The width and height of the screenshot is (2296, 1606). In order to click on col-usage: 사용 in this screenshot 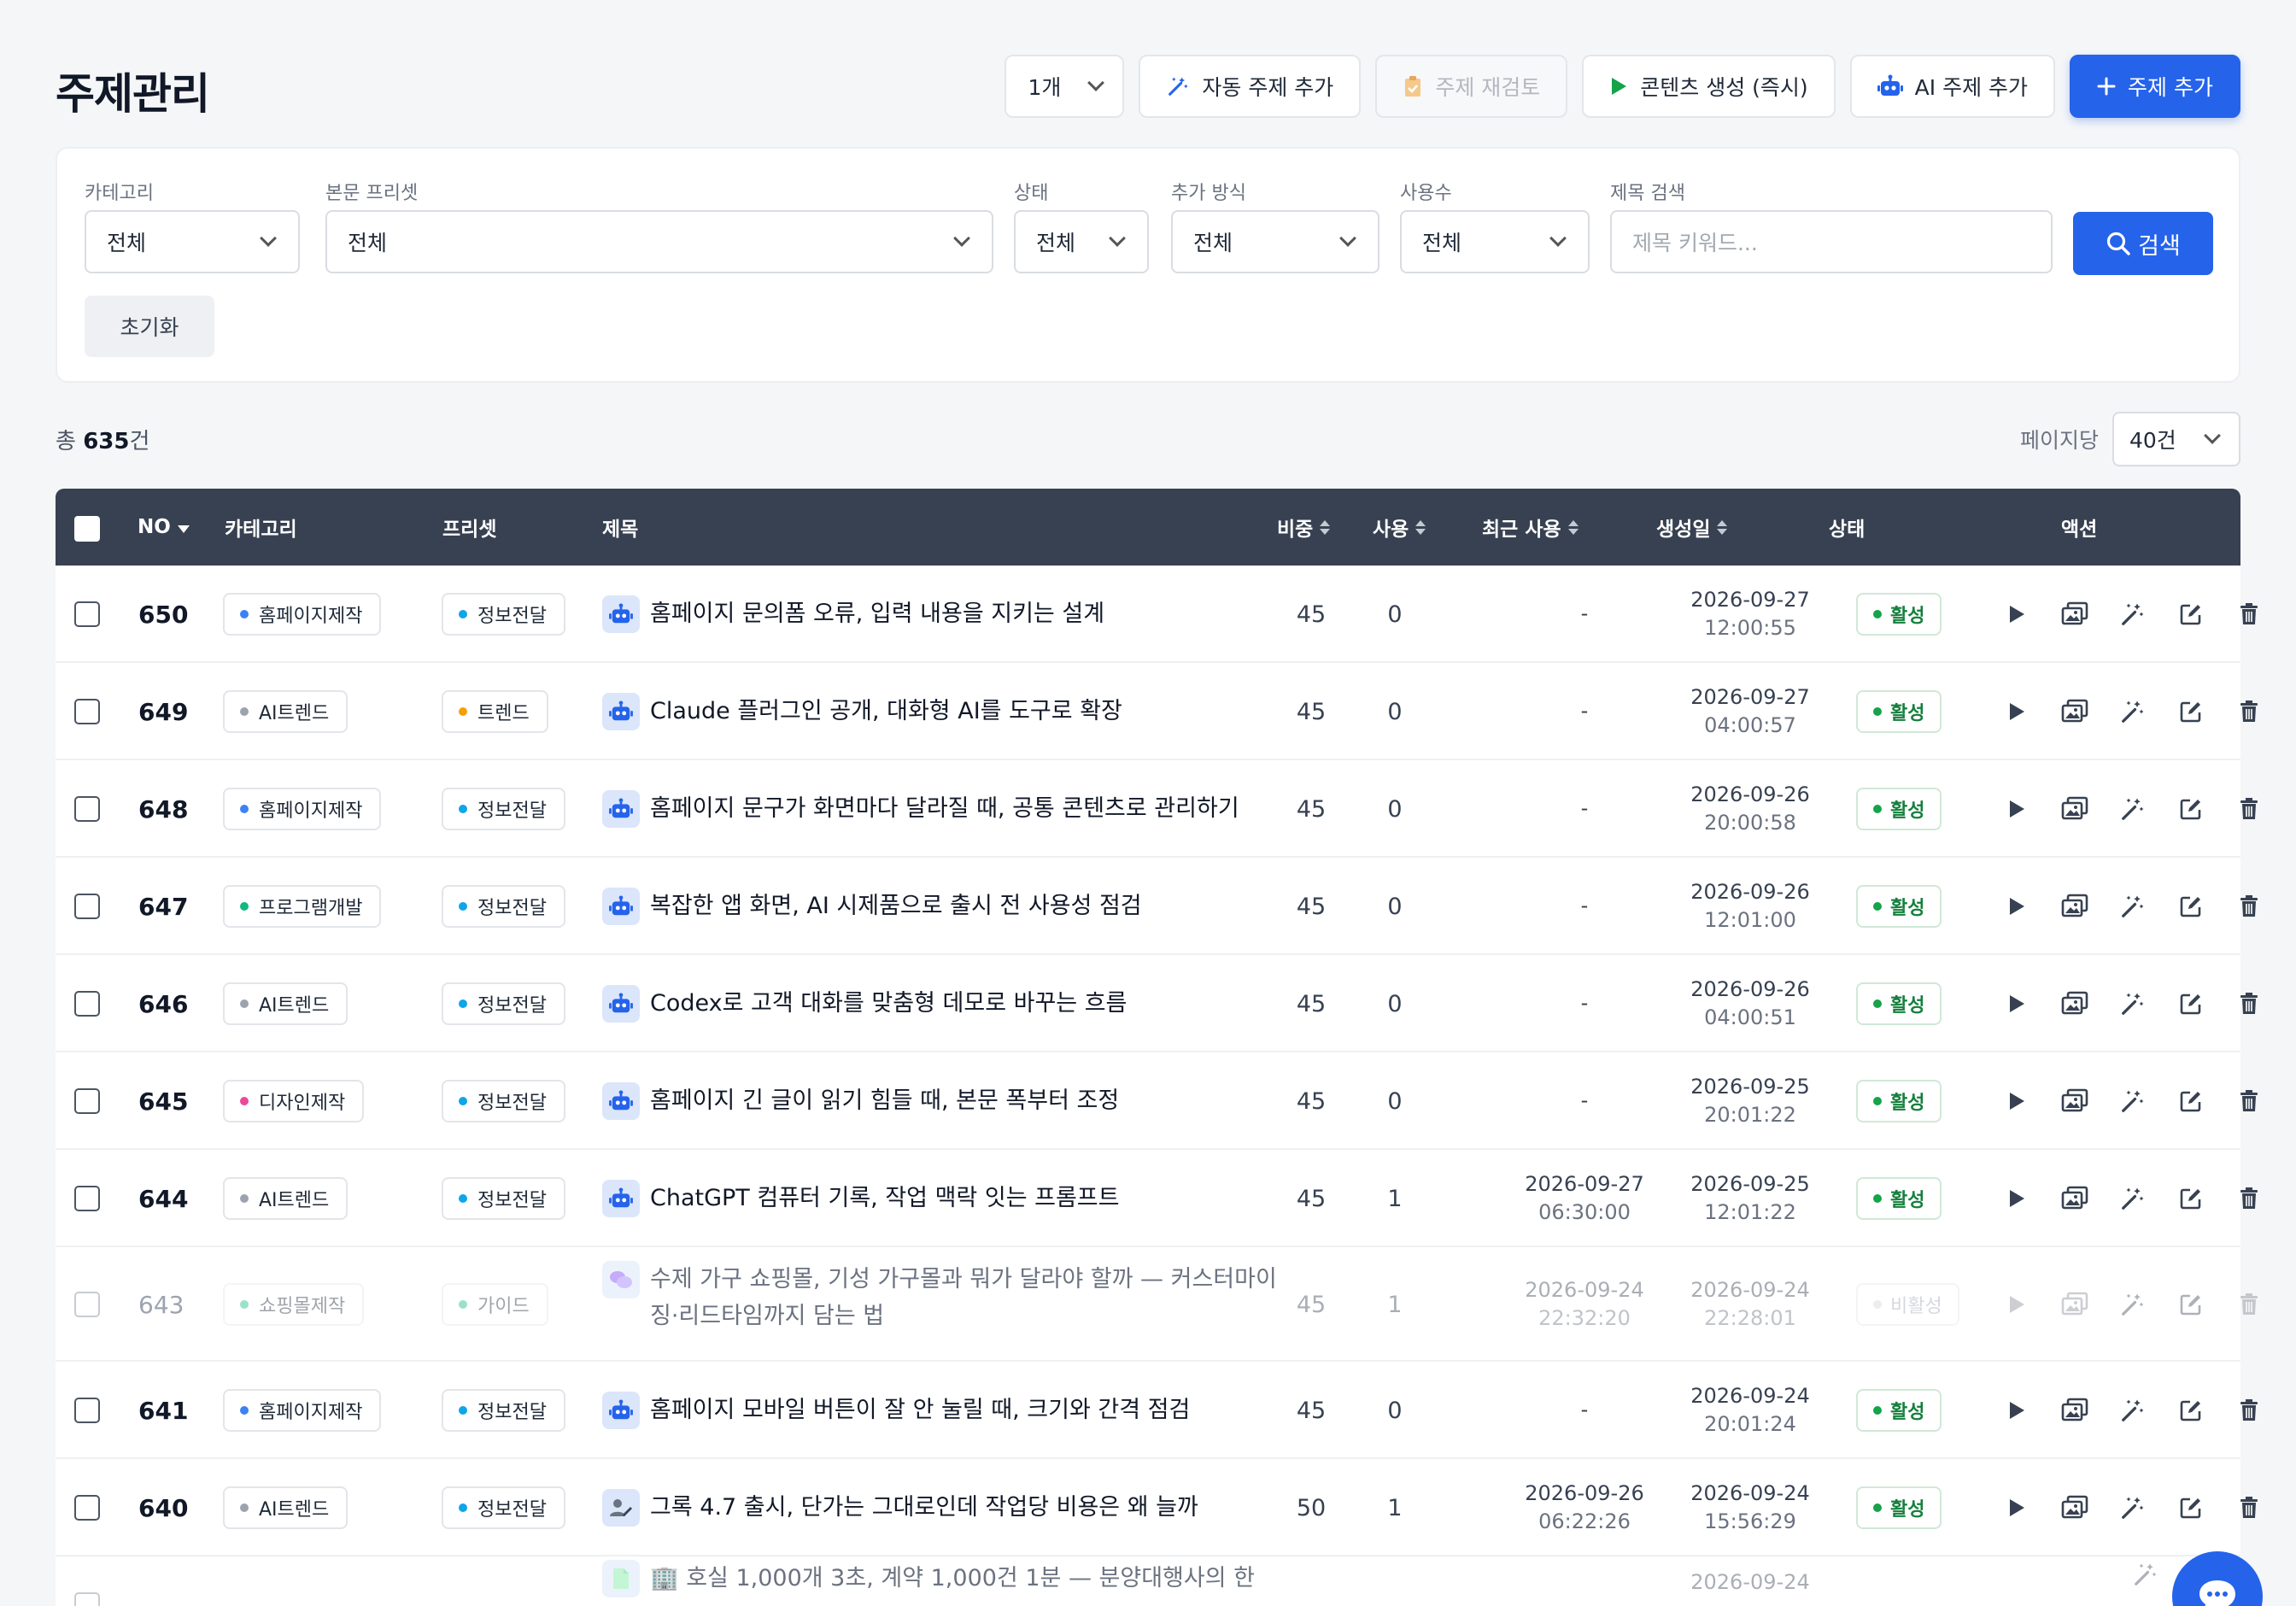, I will do `click(1399, 527)`.